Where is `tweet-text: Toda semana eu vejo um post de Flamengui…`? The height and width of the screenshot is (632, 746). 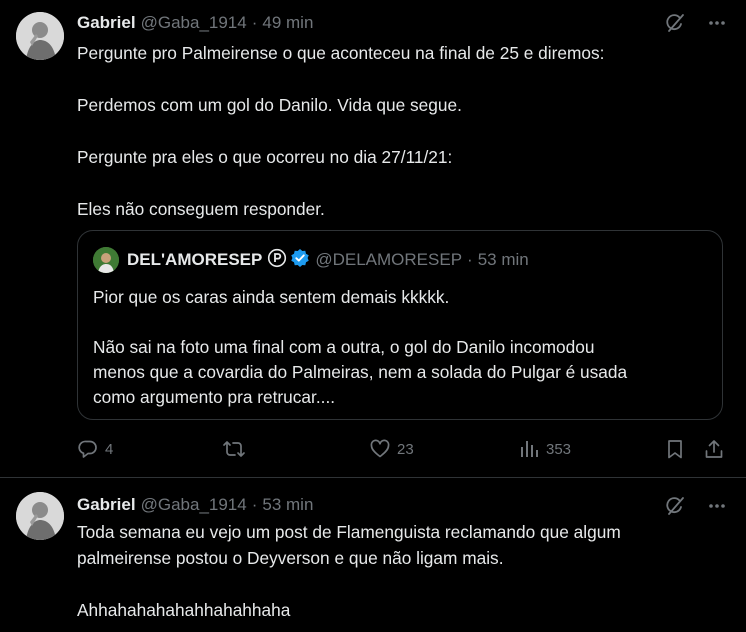 tweet-text: Toda semana eu vejo um post de Flamengui… is located at coordinates (397, 571).